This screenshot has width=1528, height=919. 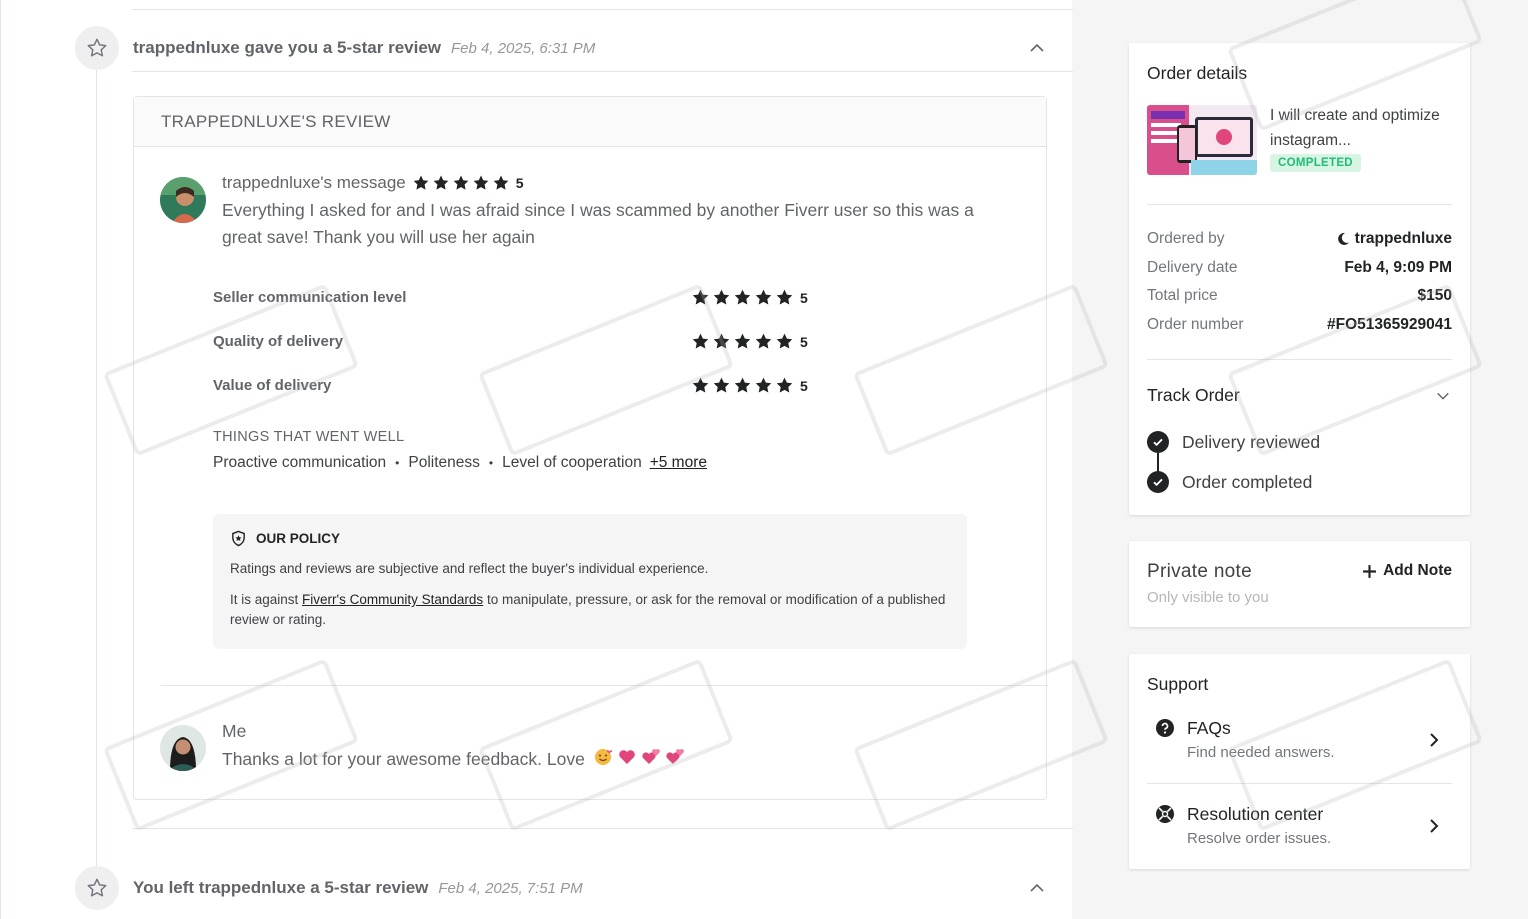 What do you see at coordinates (1255, 814) in the screenshot?
I see `support-item-label: Resolution center` at bounding box center [1255, 814].